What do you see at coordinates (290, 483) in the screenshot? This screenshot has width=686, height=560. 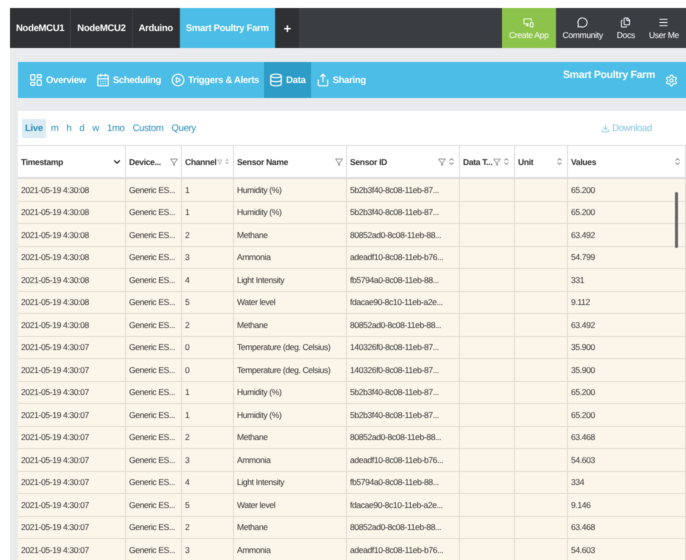 I see `sensor-name-cell: Light Intensity` at bounding box center [290, 483].